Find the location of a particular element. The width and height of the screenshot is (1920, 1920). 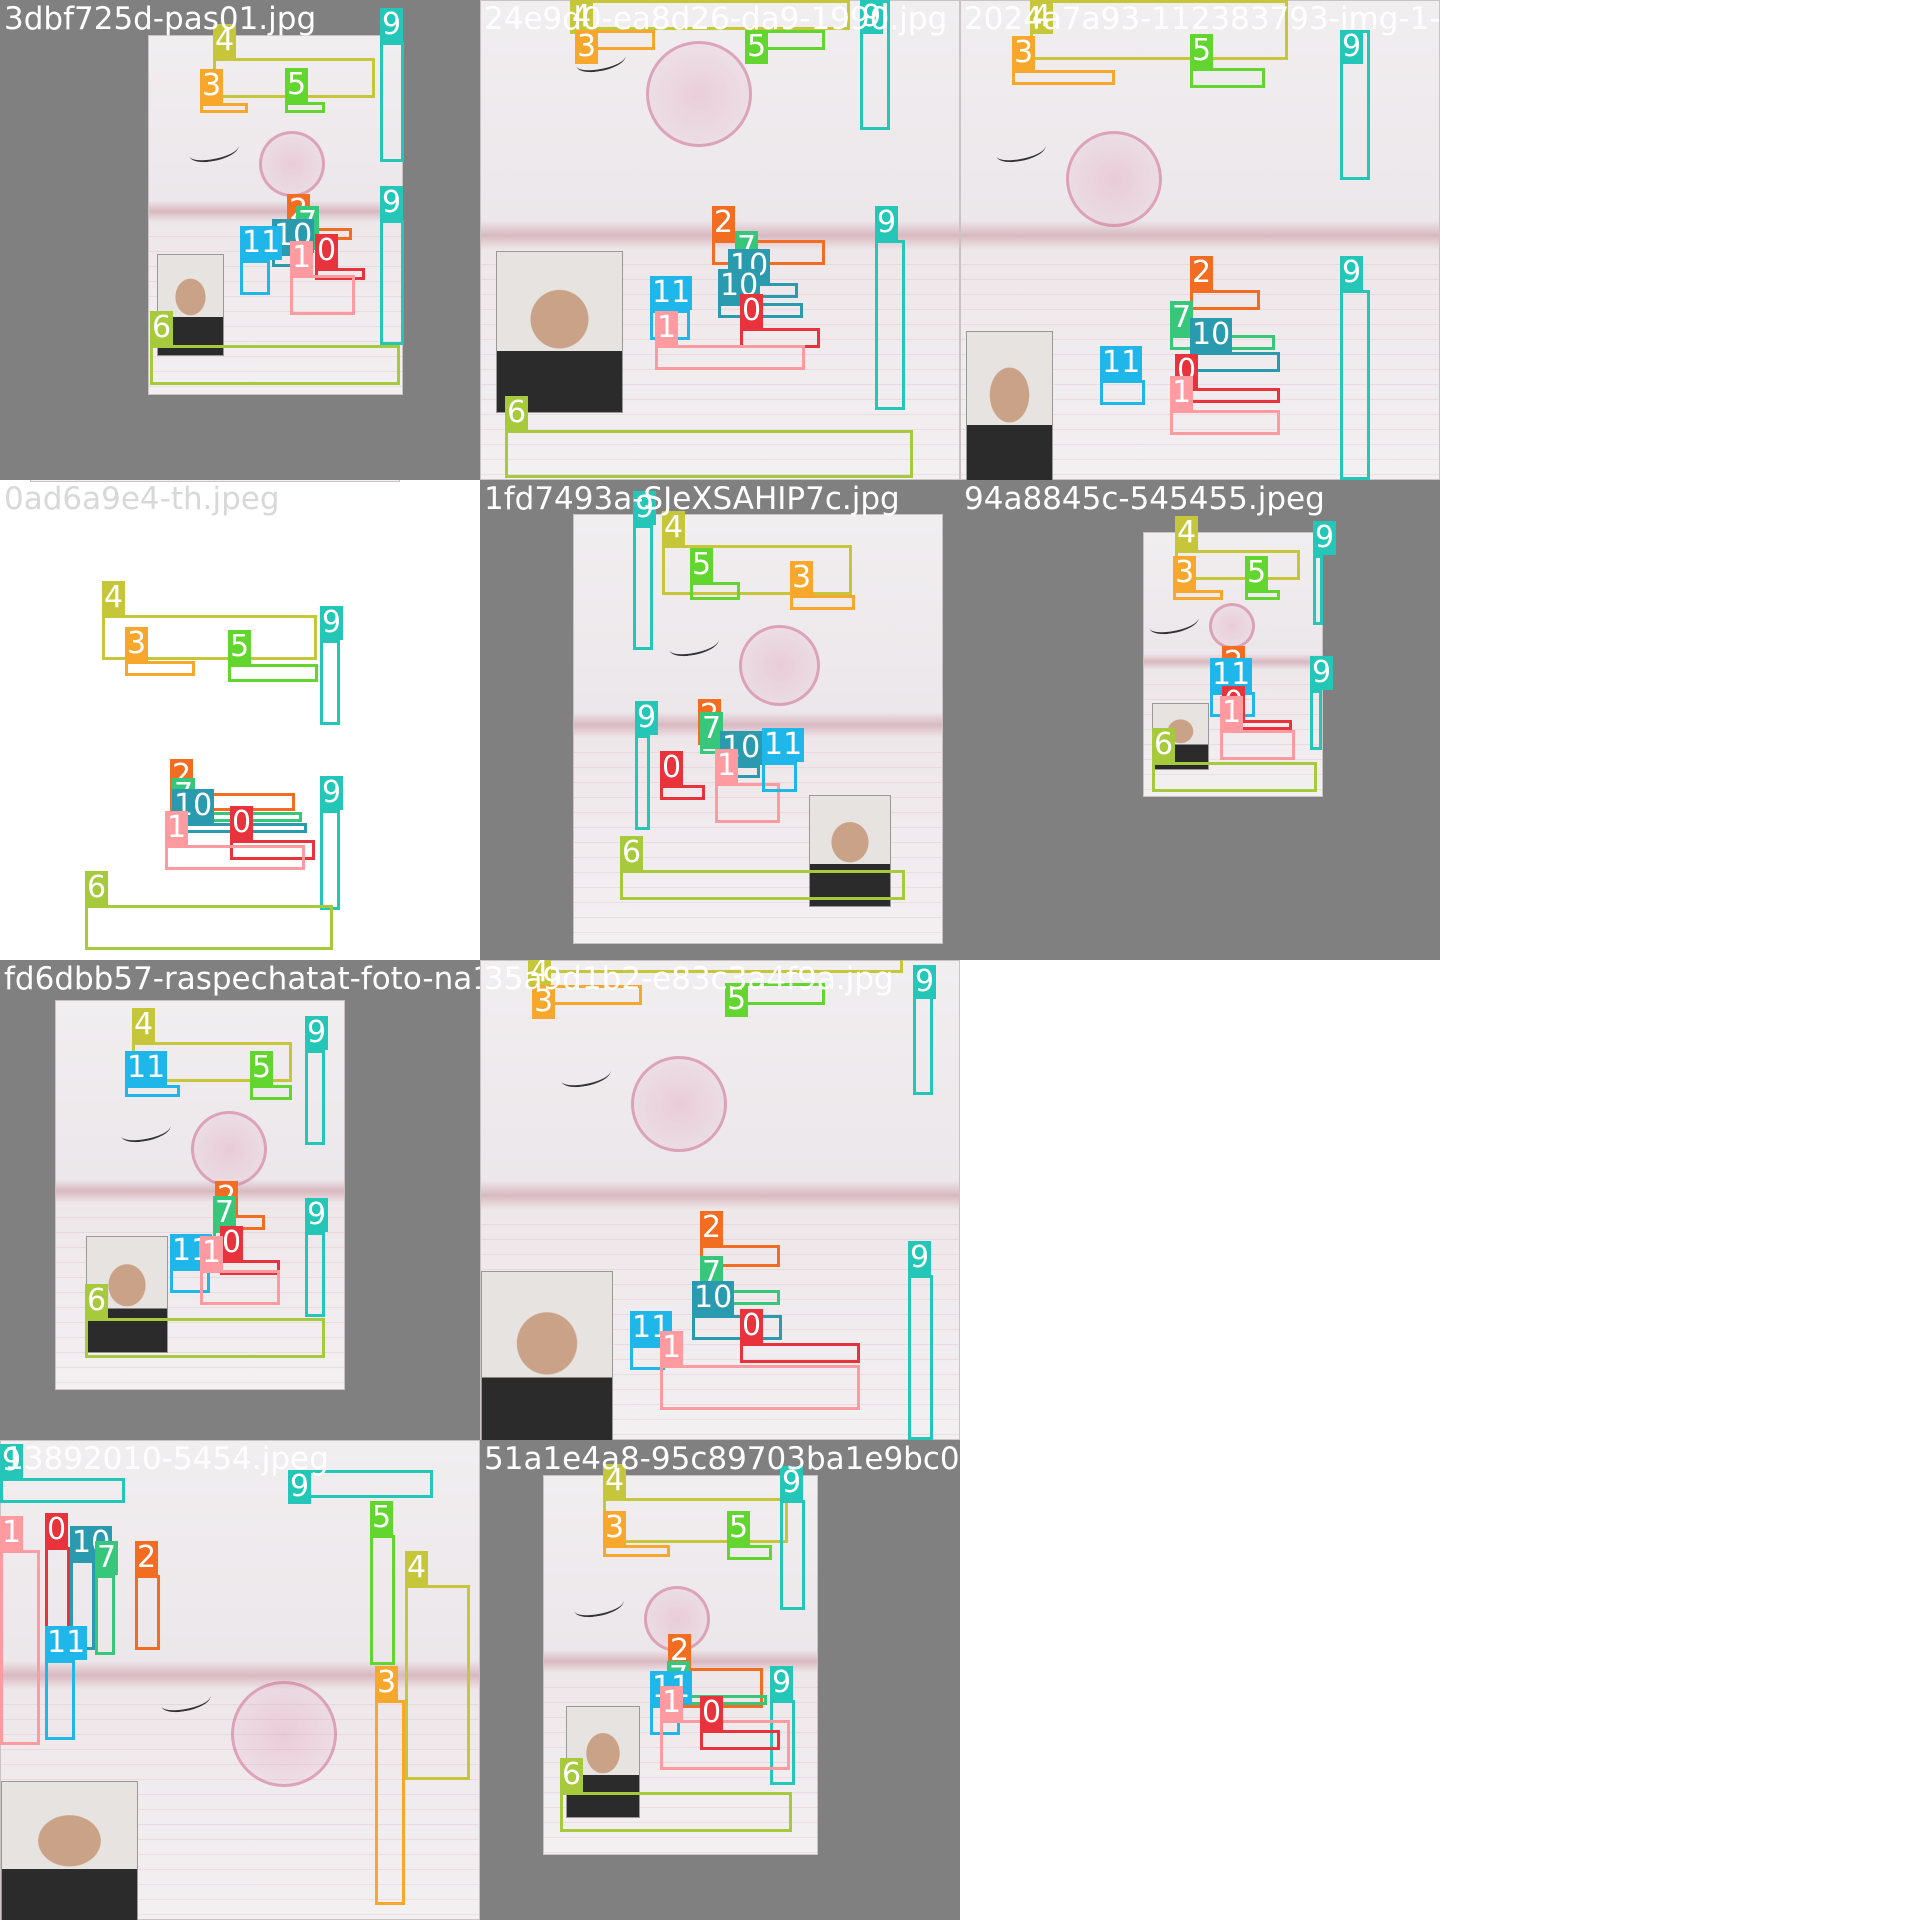

image-filename: 51a1e4a8-95c89703ba1e9bc0ee2 is located at coordinates (722, 1459).